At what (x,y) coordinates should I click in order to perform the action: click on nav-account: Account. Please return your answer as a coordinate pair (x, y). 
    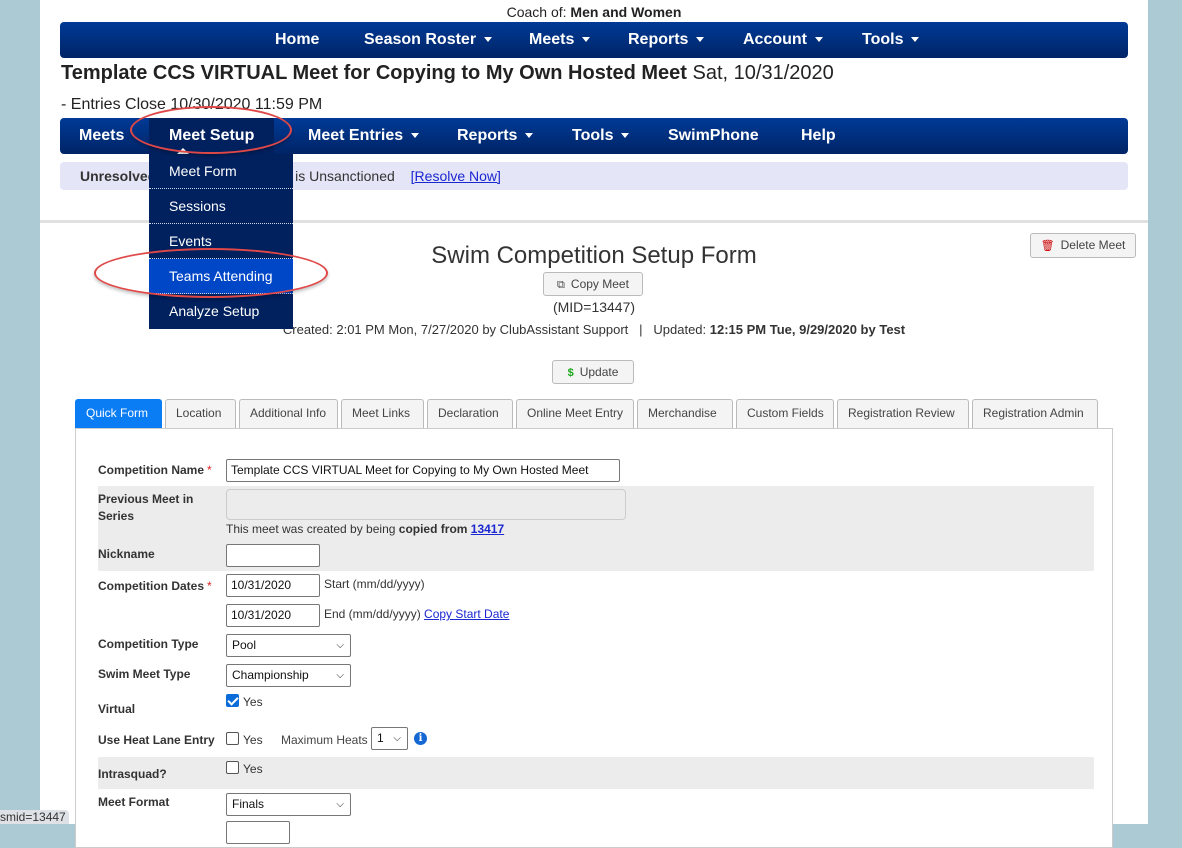
    Looking at the image, I should click on (783, 40).